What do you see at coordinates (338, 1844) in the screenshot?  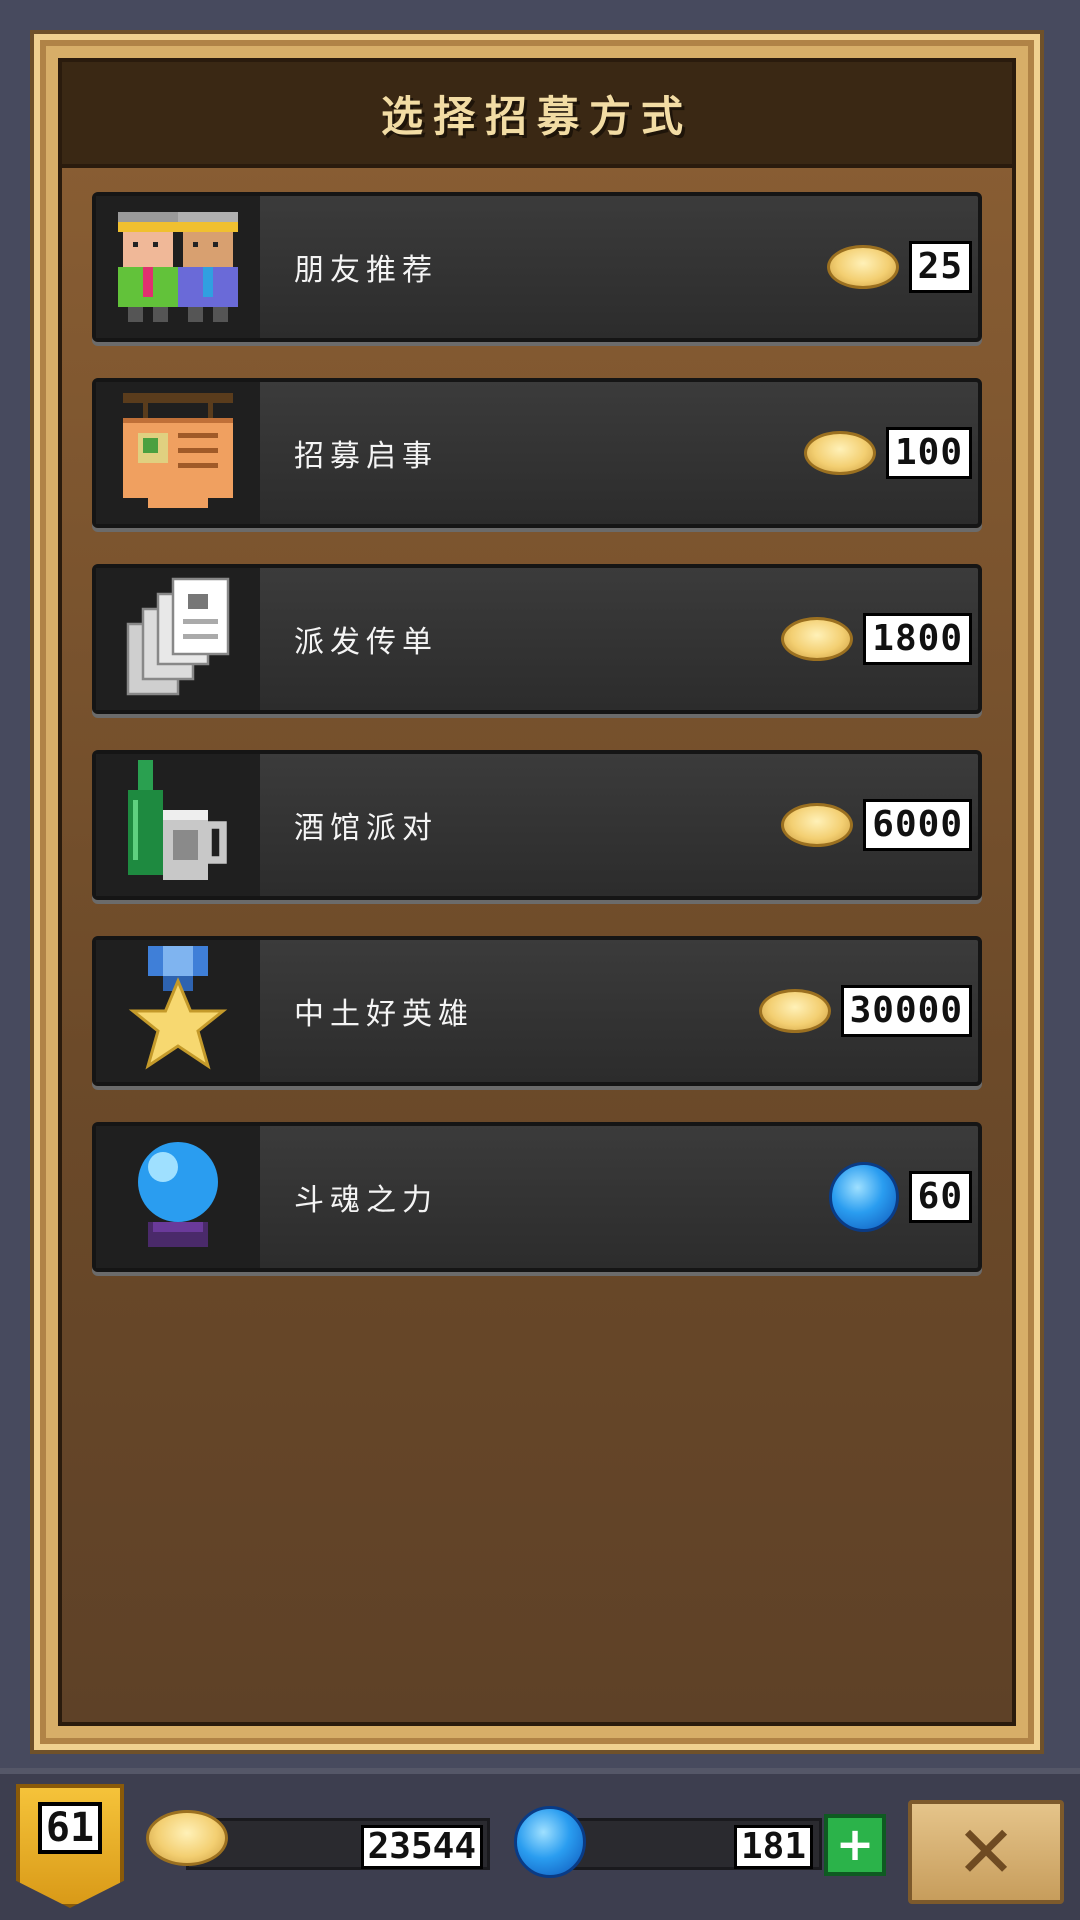 I see `coin-balance-bar: 23544` at bounding box center [338, 1844].